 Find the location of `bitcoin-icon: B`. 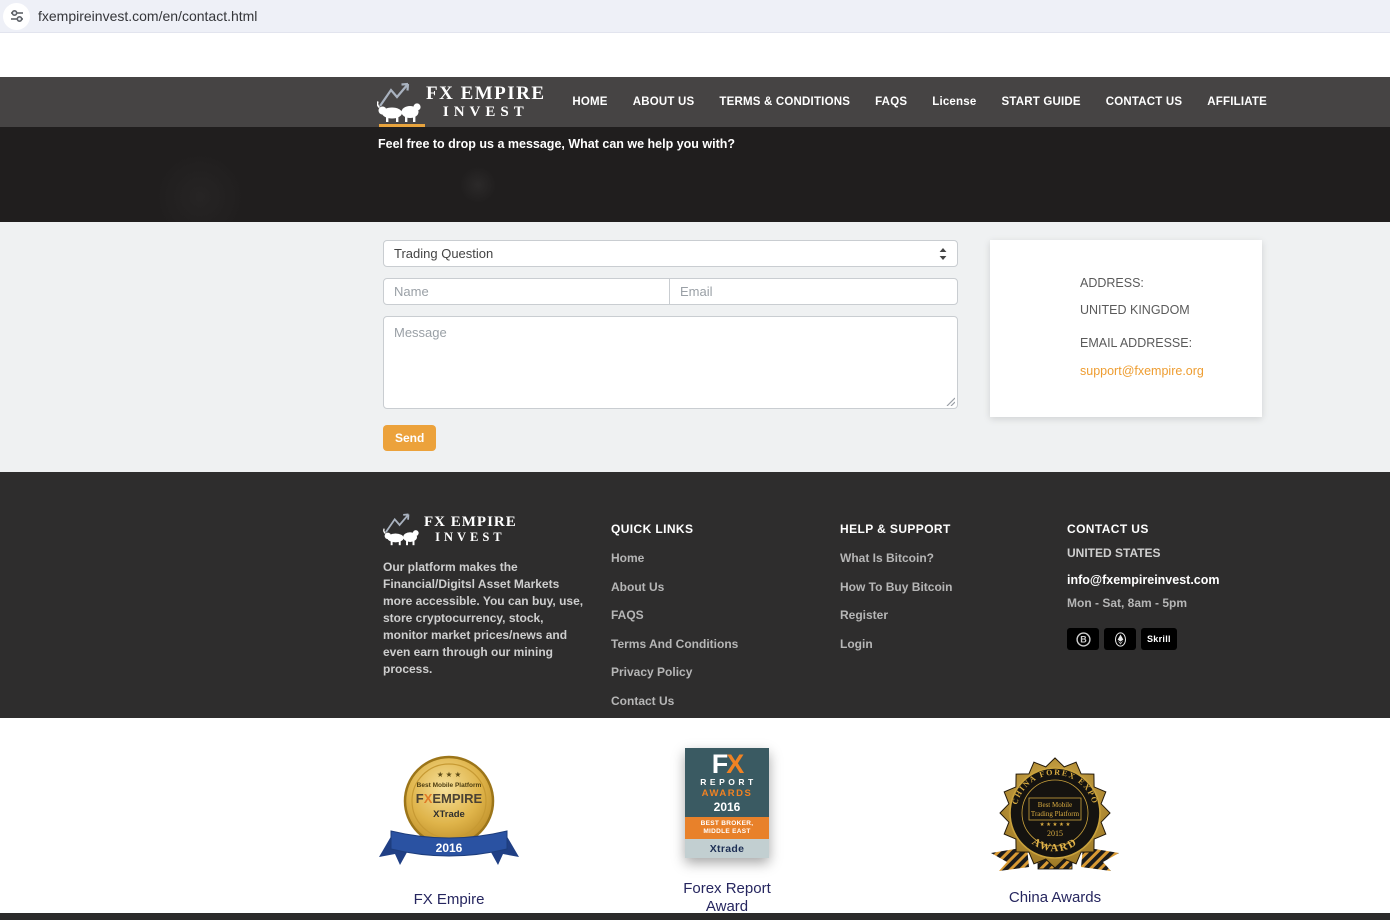

bitcoin-icon: B is located at coordinates (1083, 639).